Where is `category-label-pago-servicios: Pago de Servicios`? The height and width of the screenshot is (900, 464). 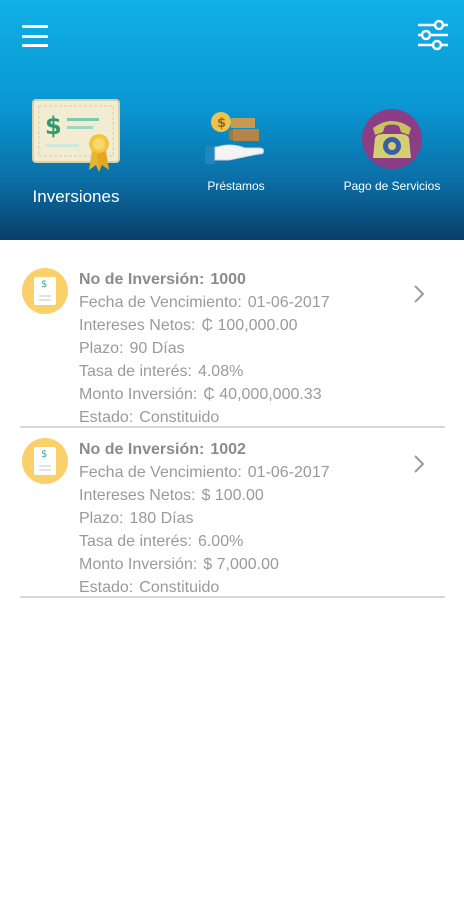 category-label-pago-servicios: Pago de Servicios is located at coordinates (392, 186).